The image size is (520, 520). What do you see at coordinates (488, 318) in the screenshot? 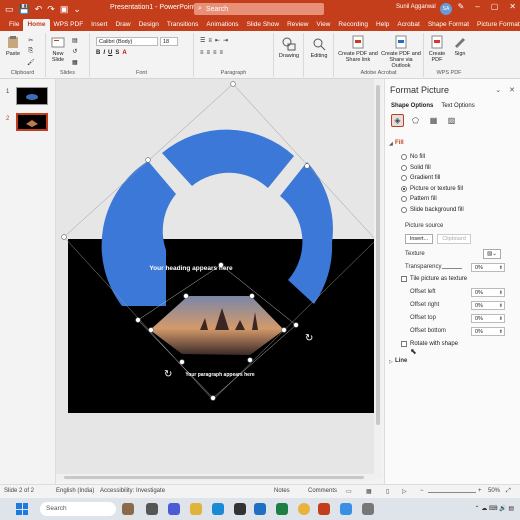
I see `offset-top-input: 0%` at bounding box center [488, 318].